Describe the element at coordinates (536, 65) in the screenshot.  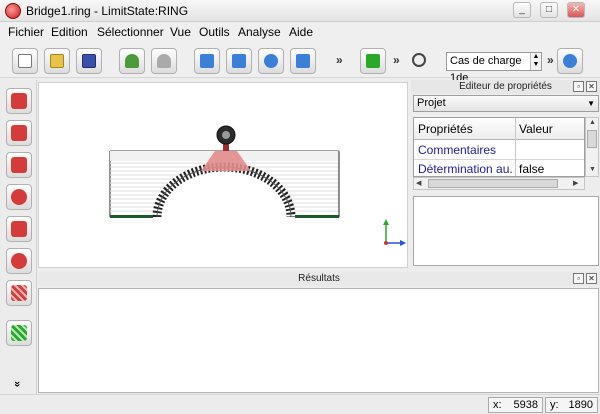
I see `spin-down-icon: ▼` at that location.